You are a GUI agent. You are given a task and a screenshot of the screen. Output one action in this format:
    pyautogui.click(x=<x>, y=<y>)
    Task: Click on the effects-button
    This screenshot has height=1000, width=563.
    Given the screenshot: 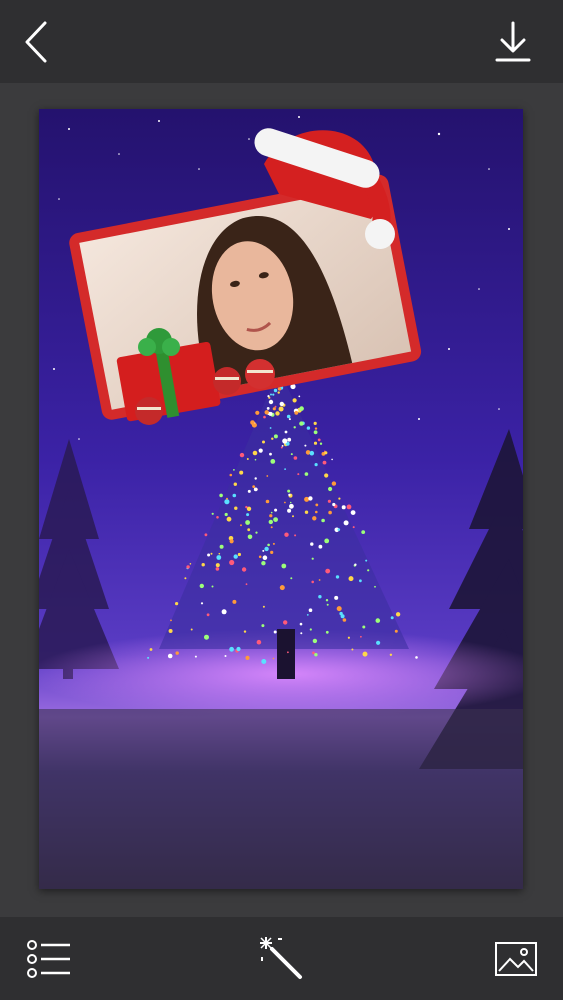 What is the action you would take?
    pyautogui.click(x=281, y=958)
    